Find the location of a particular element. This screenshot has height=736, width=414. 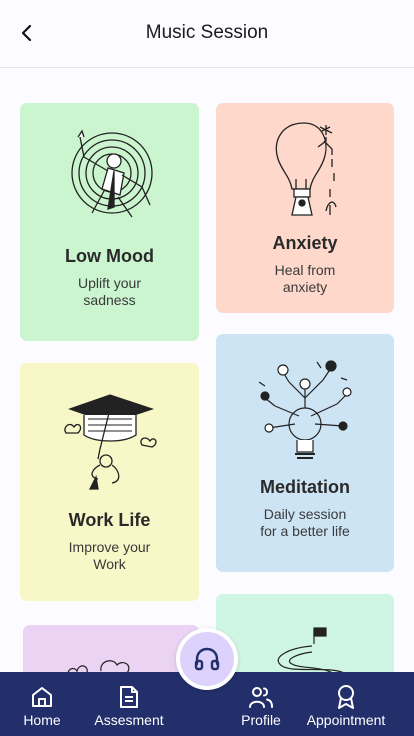

nav-home-label: Home is located at coordinates (42, 720).